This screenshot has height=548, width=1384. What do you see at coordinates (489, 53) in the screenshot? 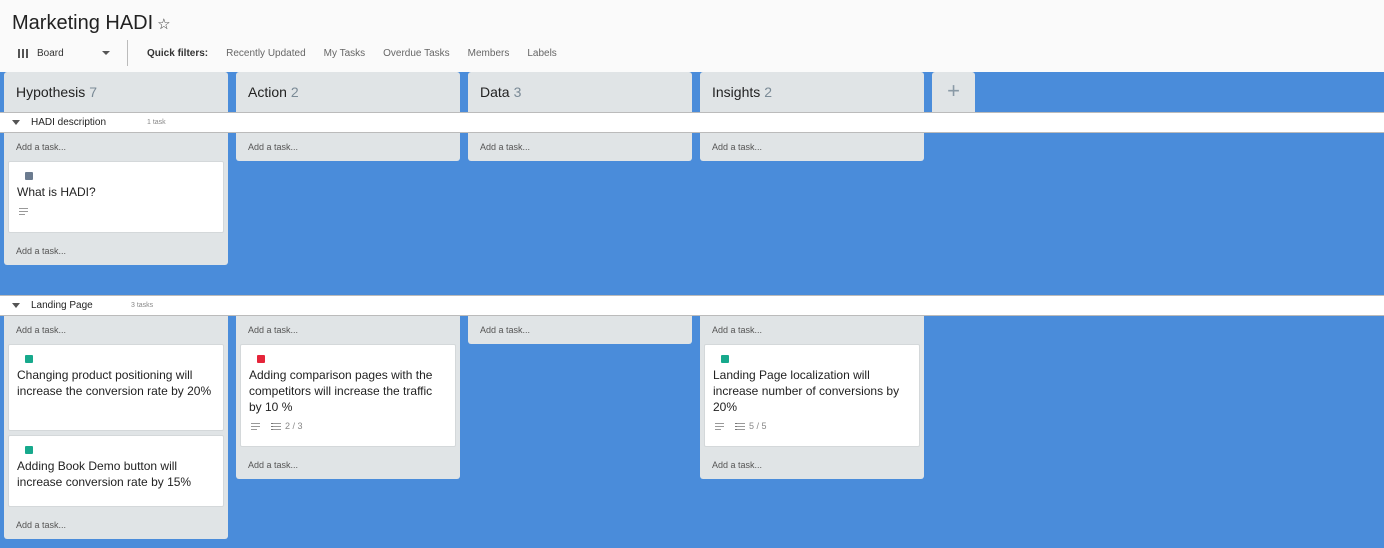
I see `filter-members: Members` at bounding box center [489, 53].